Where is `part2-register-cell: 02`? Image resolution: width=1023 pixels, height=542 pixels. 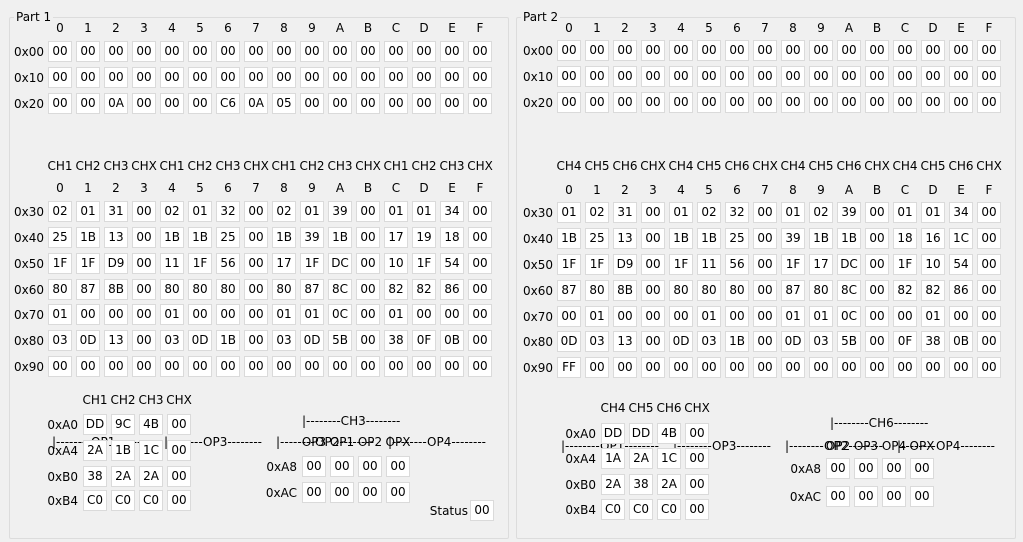 part2-register-cell: 02 is located at coordinates (709, 212).